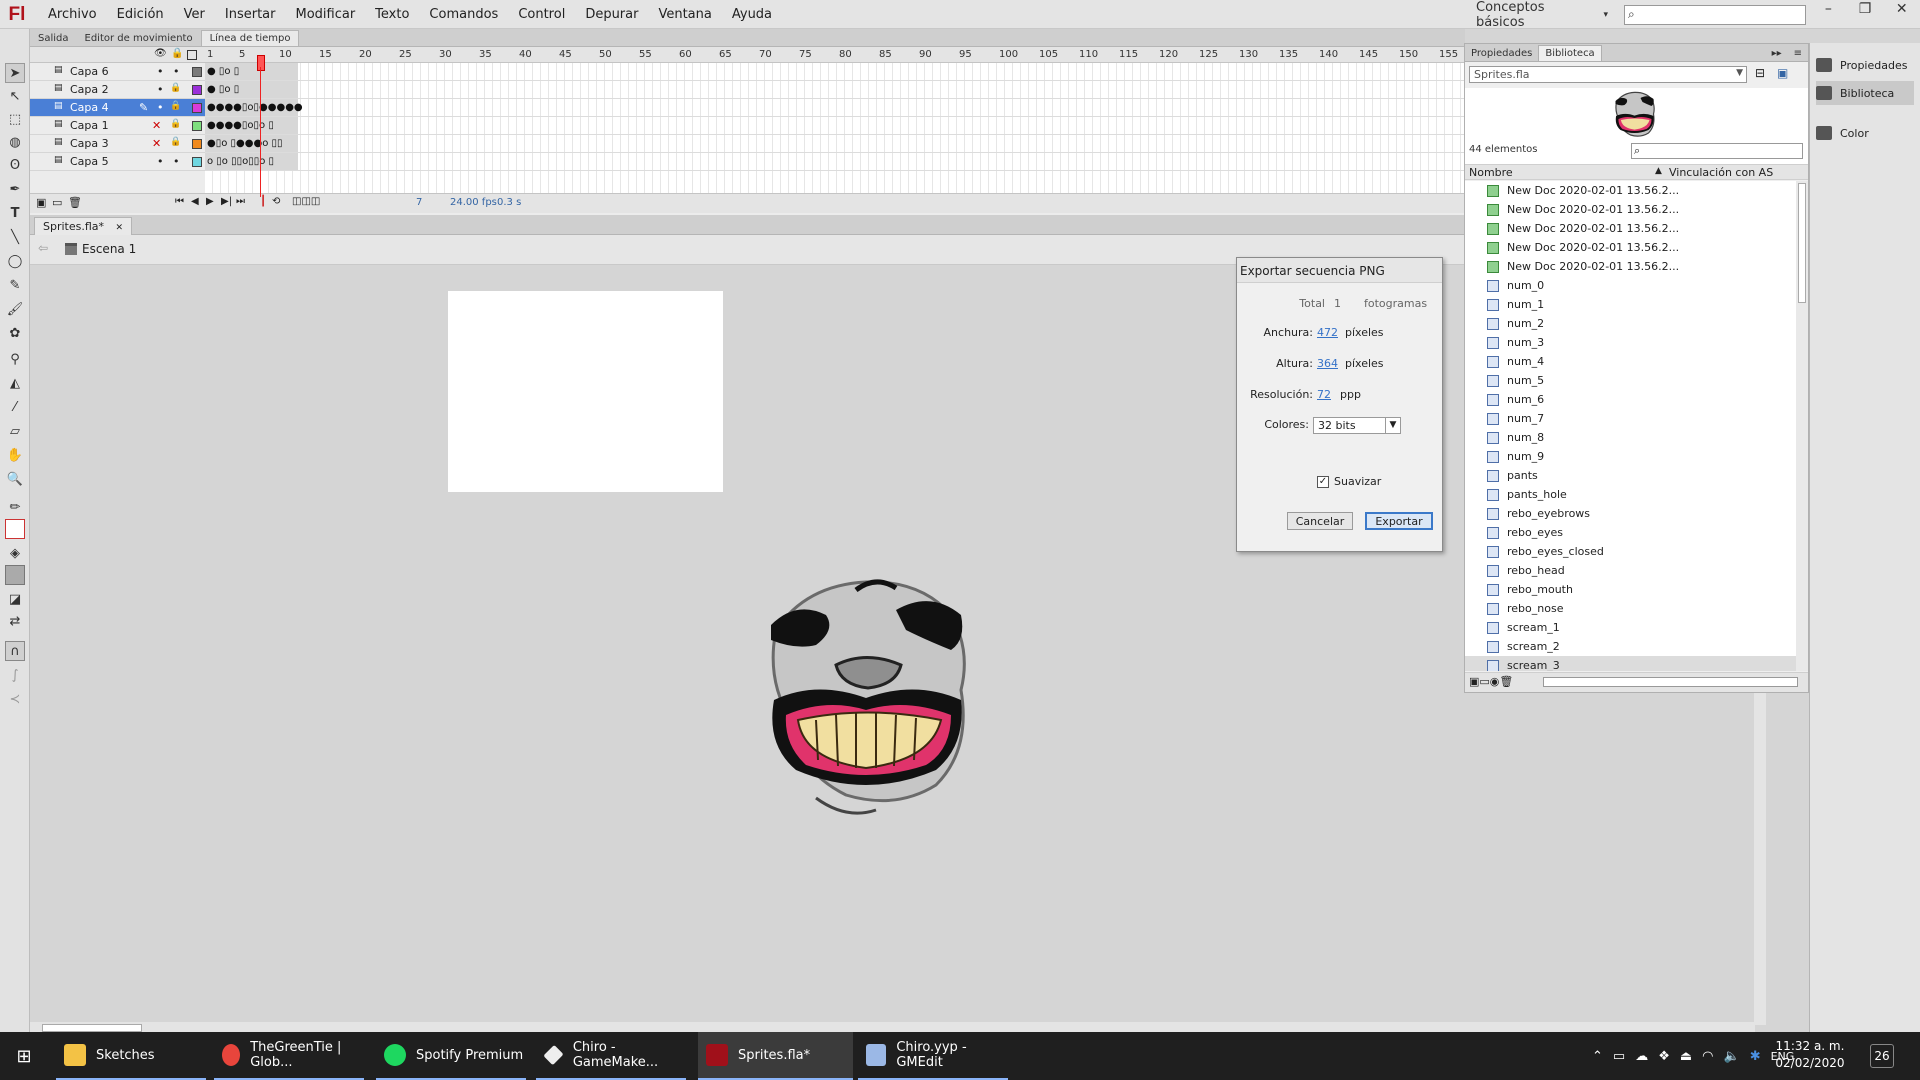 This screenshot has height=1080, width=1920. I want to click on menu-comandos: Comandos, so click(463, 14).